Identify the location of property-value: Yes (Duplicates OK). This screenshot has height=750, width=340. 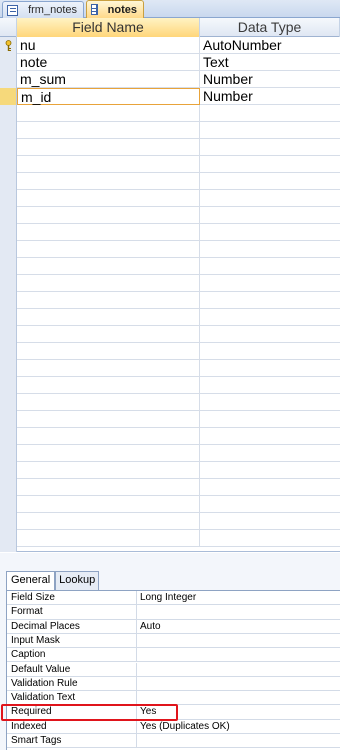
(239, 727).